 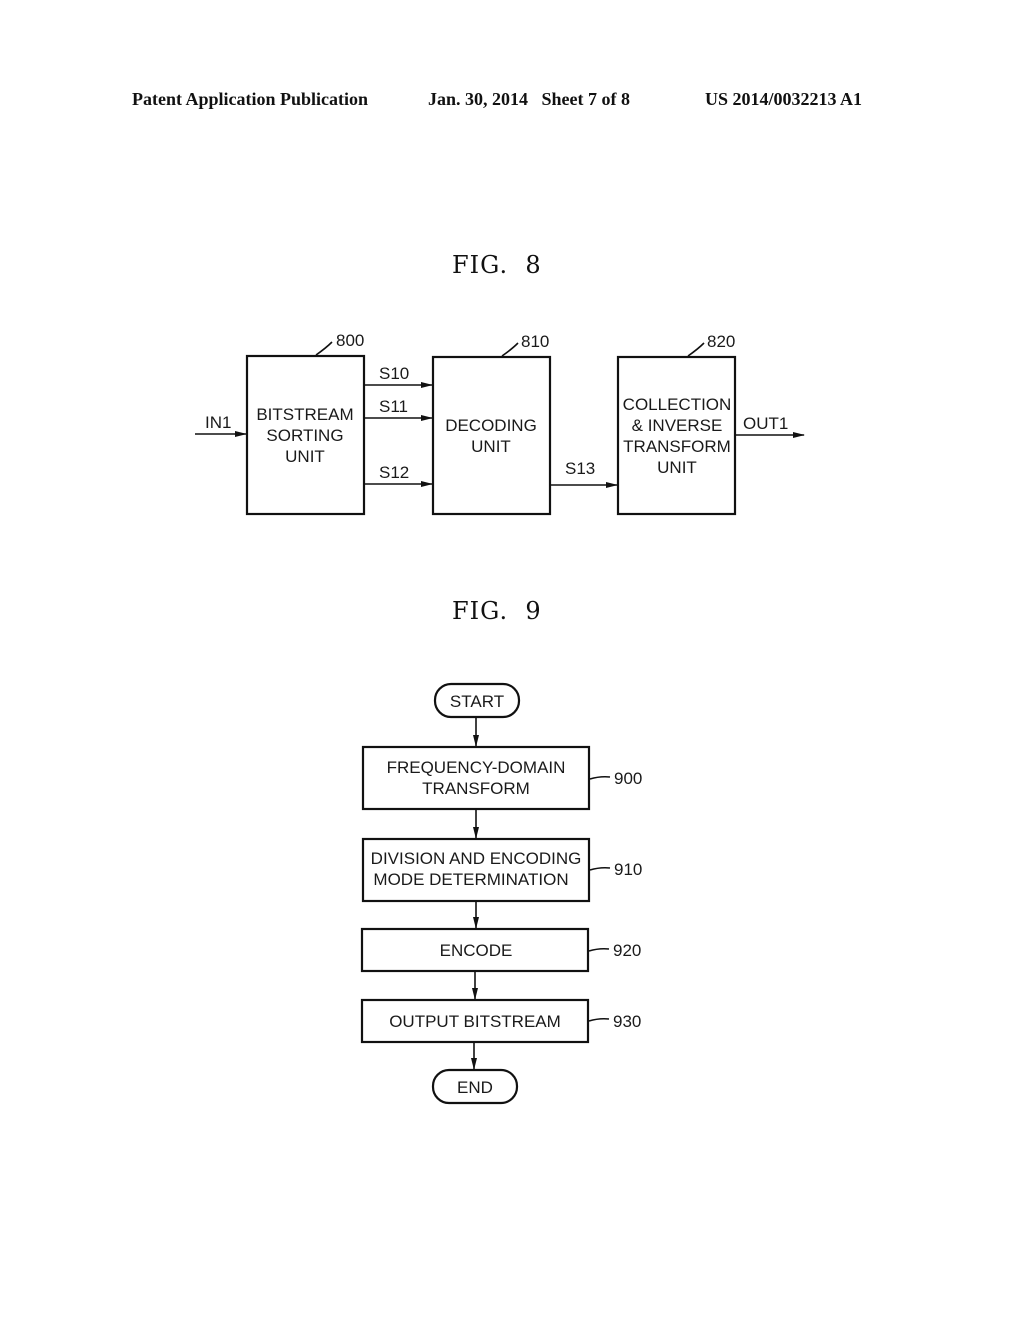 I want to click on ref-920-leader, so click(x=599, y=949).